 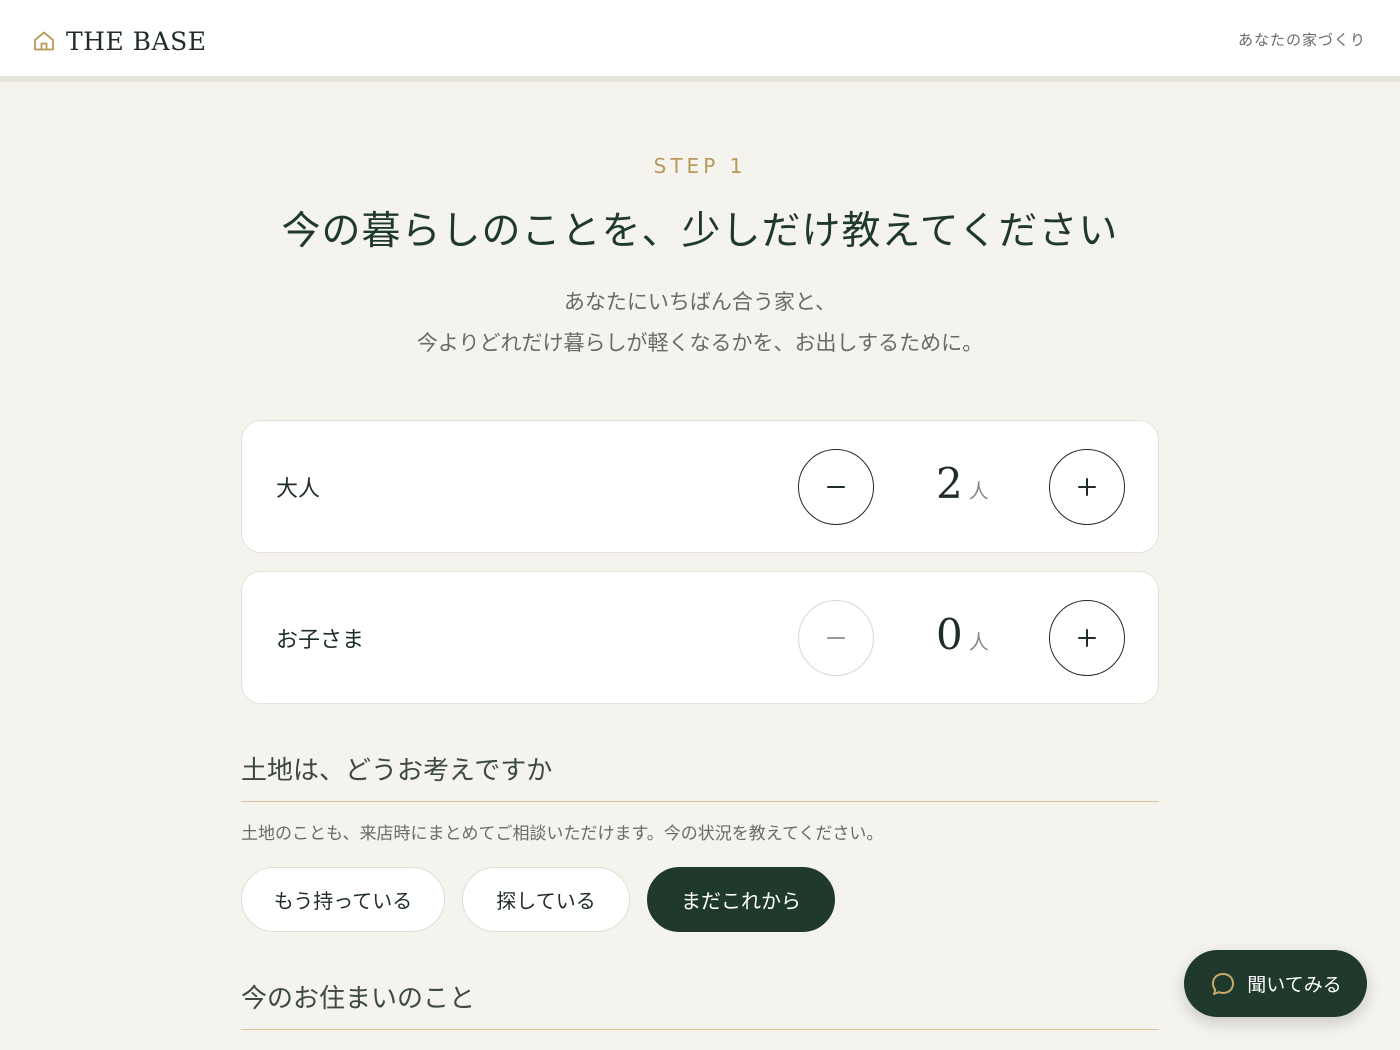 What do you see at coordinates (298, 489) in the screenshot?
I see `adults-label: 大人` at bounding box center [298, 489].